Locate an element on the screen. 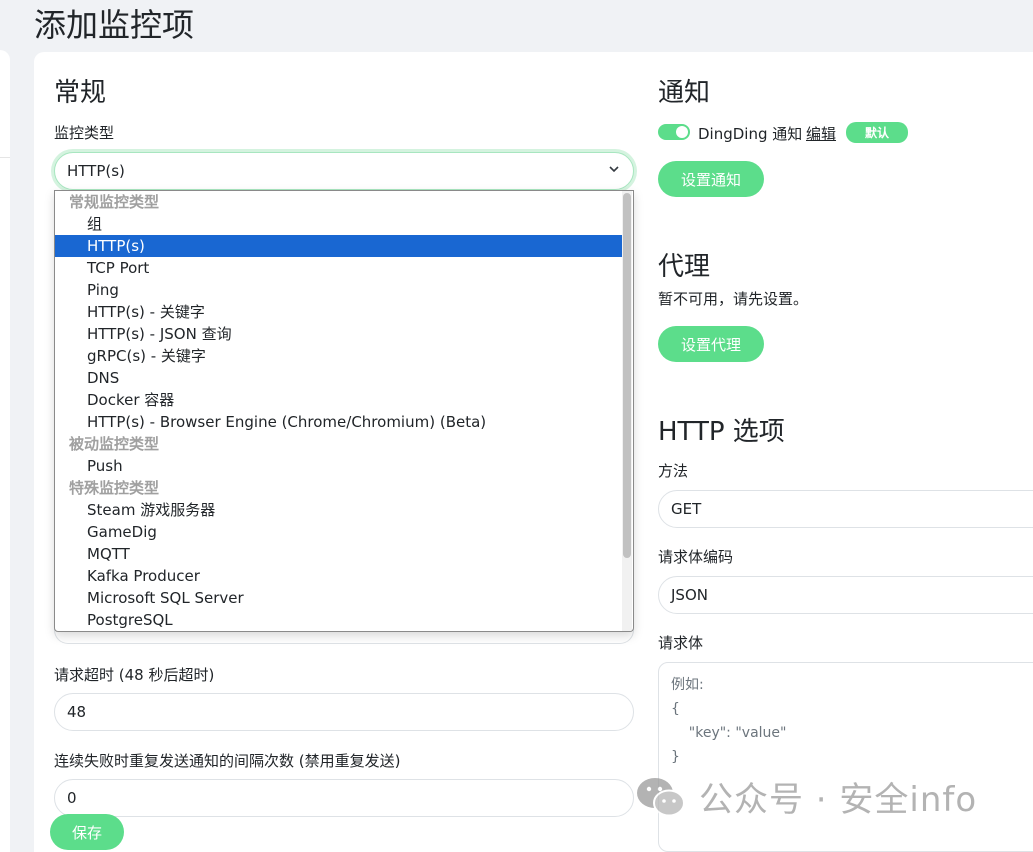 The image size is (1033, 852). method-select: GET is located at coordinates (845, 509).